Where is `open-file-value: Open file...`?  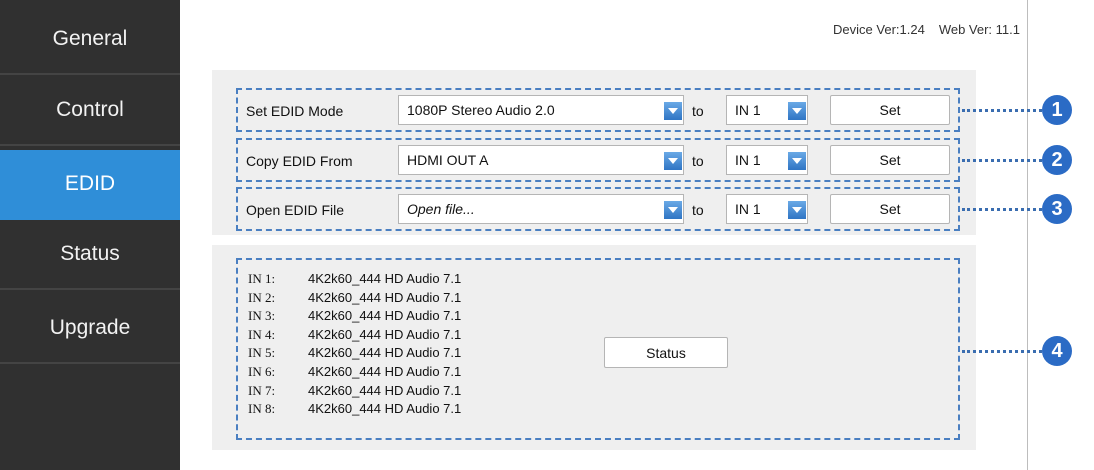 open-file-value: Open file... is located at coordinates (441, 209).